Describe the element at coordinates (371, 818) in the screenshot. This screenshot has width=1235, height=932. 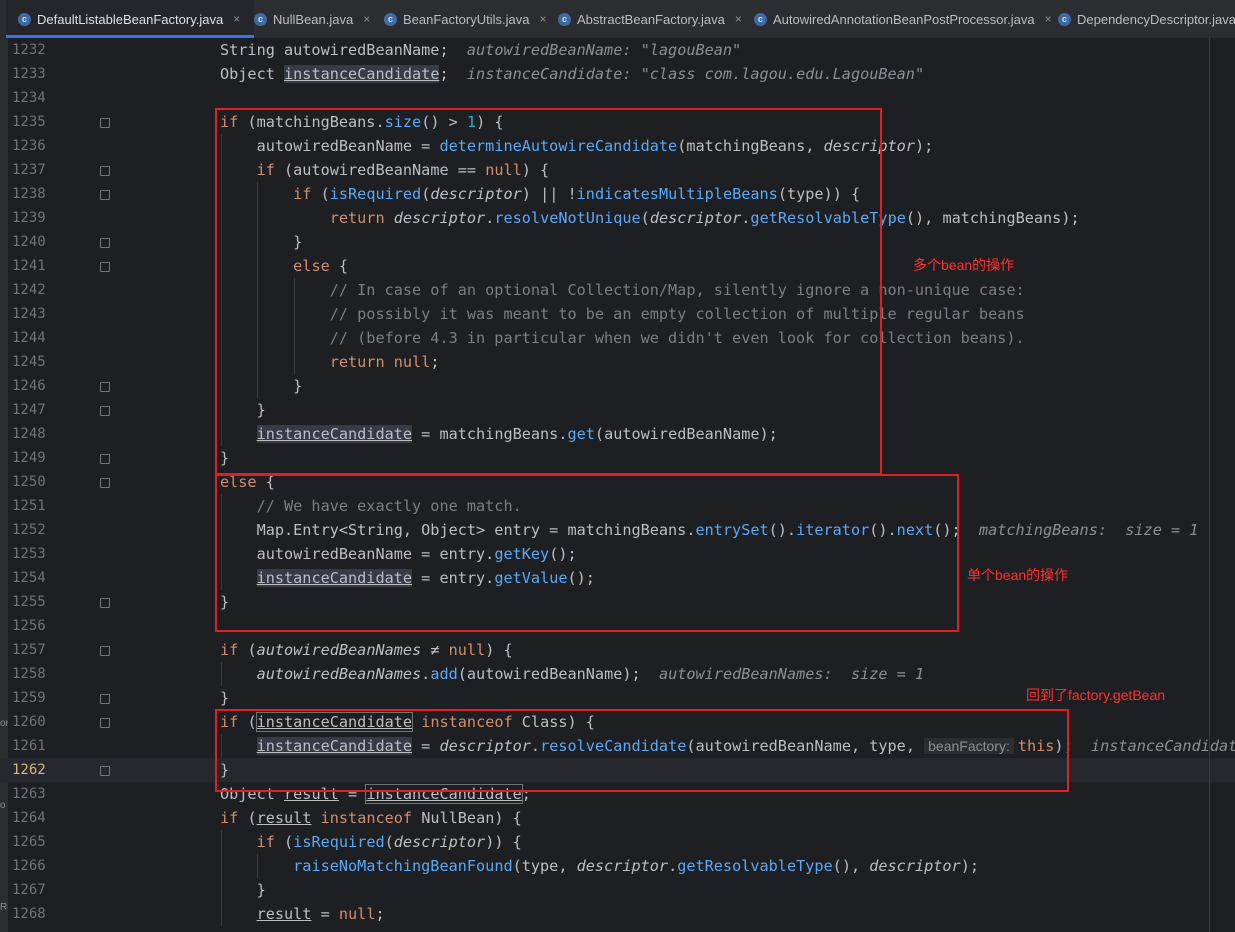
I see `code-text: if (result instanceof NullBean) {` at that location.